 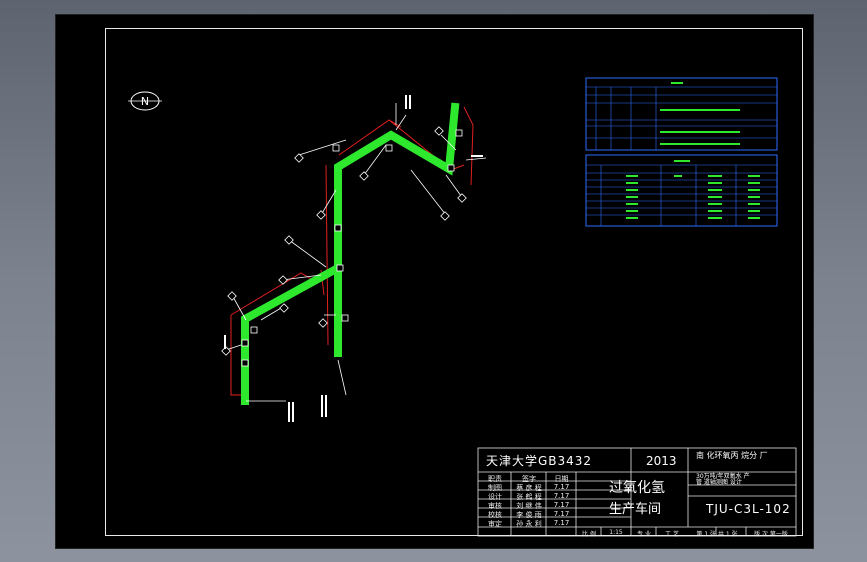 What do you see at coordinates (495, 524) in the screenshot?
I see `row-role: 审定` at bounding box center [495, 524].